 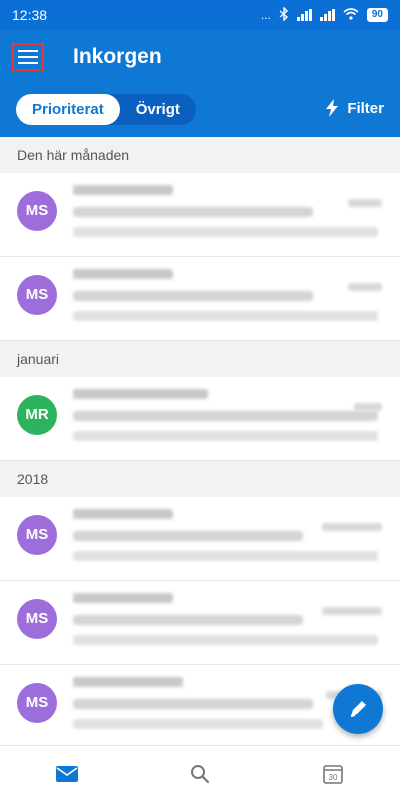 What do you see at coordinates (200, 83) in the screenshot?
I see `app-bar: Inkorgen Prioriterat Övrigt Filter` at bounding box center [200, 83].